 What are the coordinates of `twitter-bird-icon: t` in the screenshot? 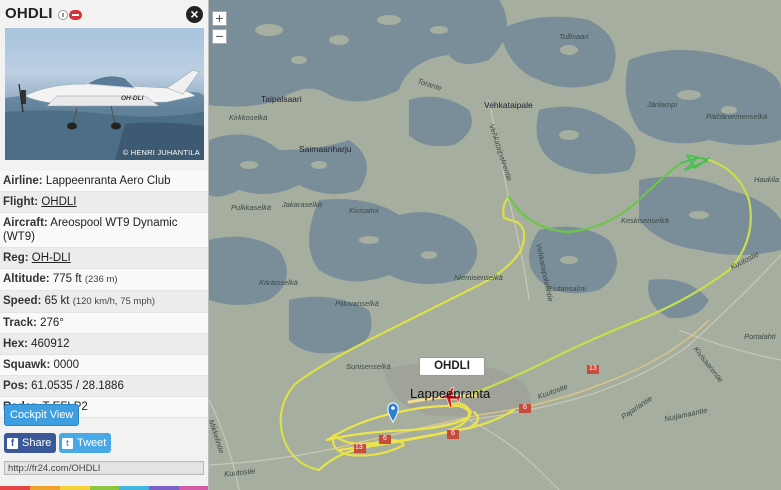 It's located at (67, 443).